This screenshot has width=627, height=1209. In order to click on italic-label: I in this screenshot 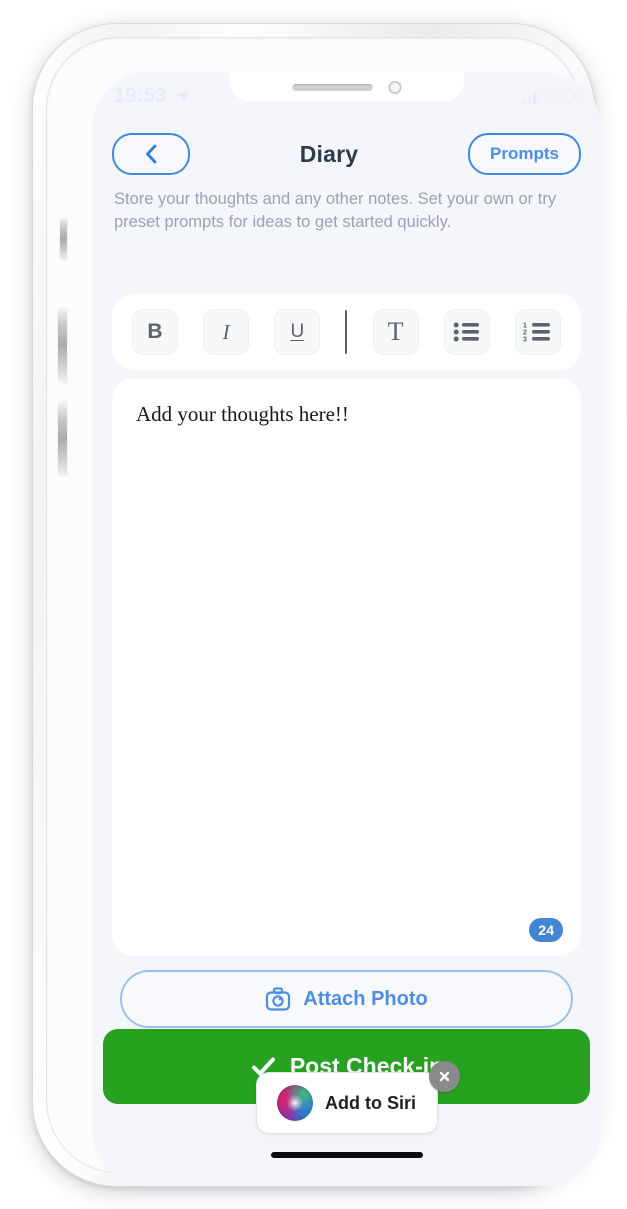, I will do `click(226, 331)`.